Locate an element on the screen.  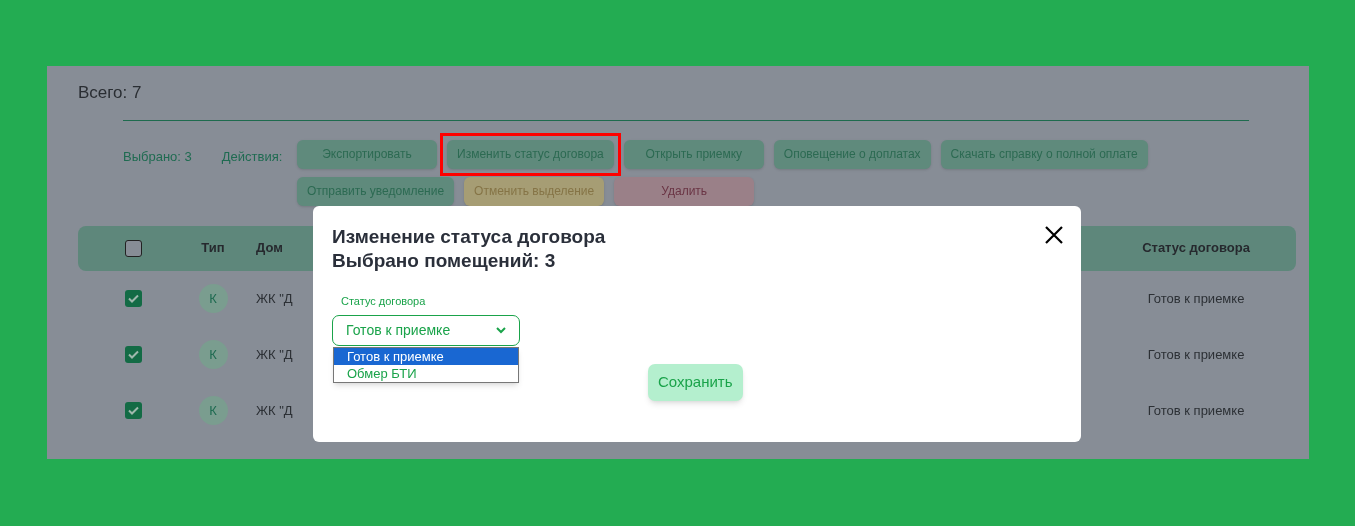
modal-subtitle: Выбрано помещений: 3 is located at coordinates (444, 261).